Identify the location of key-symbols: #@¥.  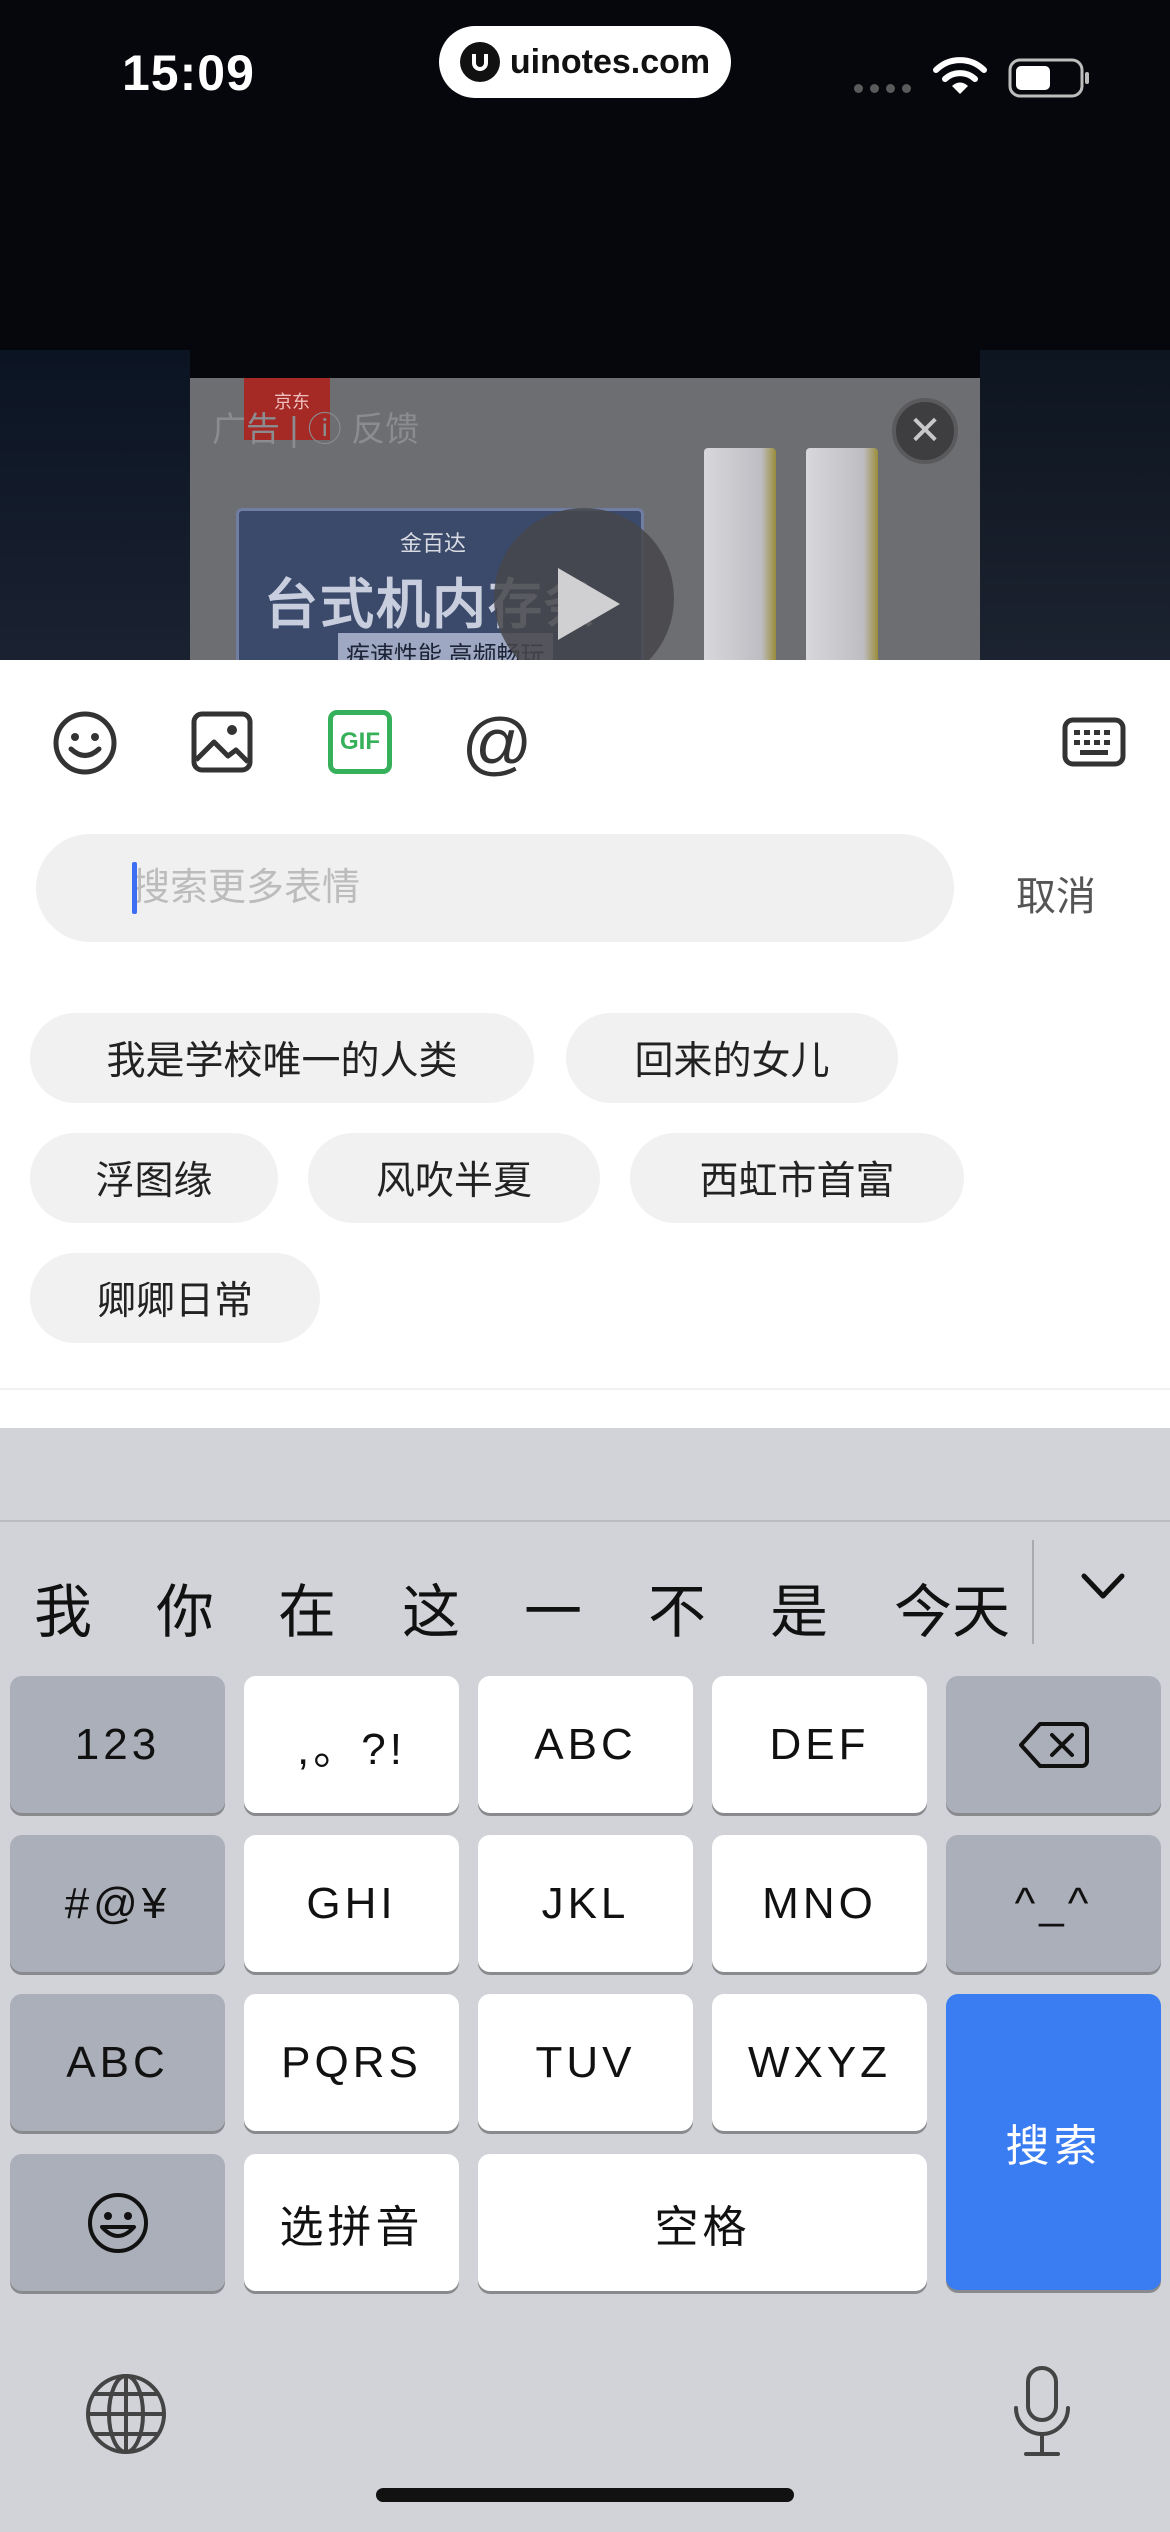
(117, 1903).